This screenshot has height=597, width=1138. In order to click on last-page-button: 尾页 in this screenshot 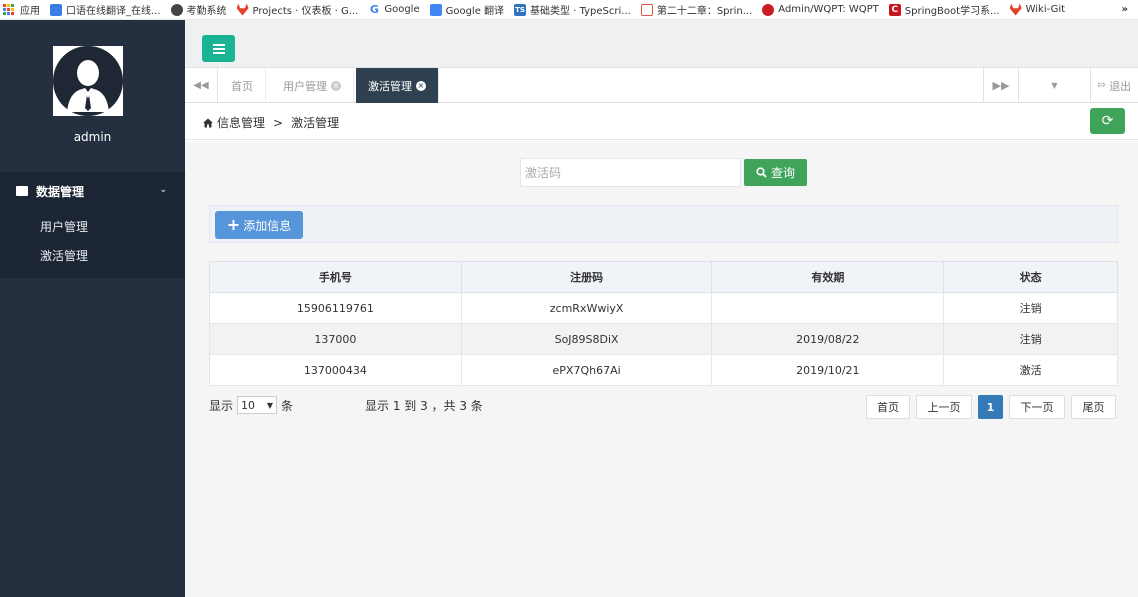, I will do `click(1093, 407)`.